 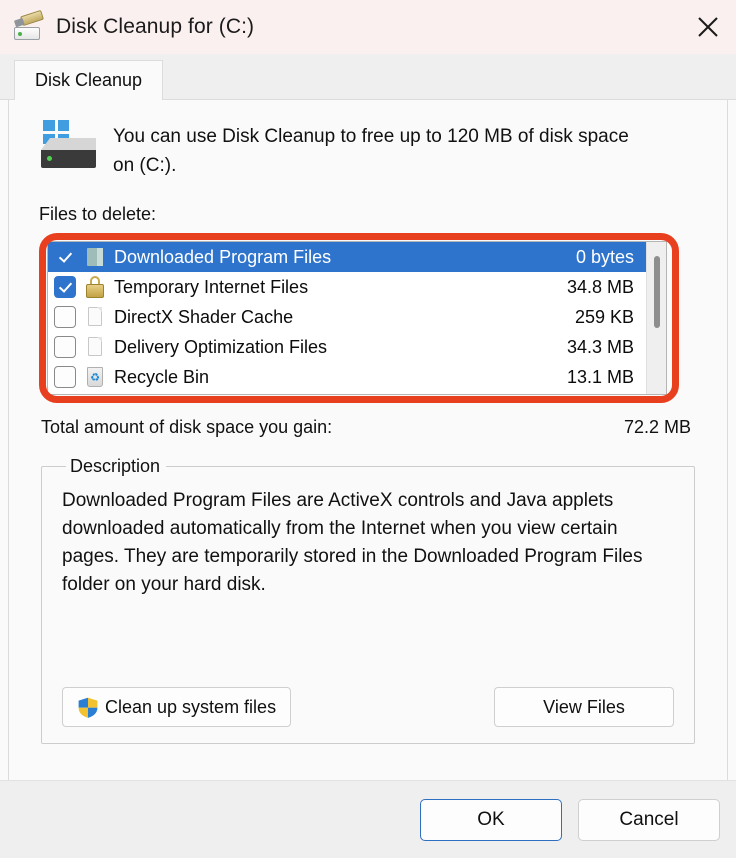 What do you see at coordinates (347, 287) in the screenshot?
I see `table-row: Temporary Internet Files 34.8 MB` at bounding box center [347, 287].